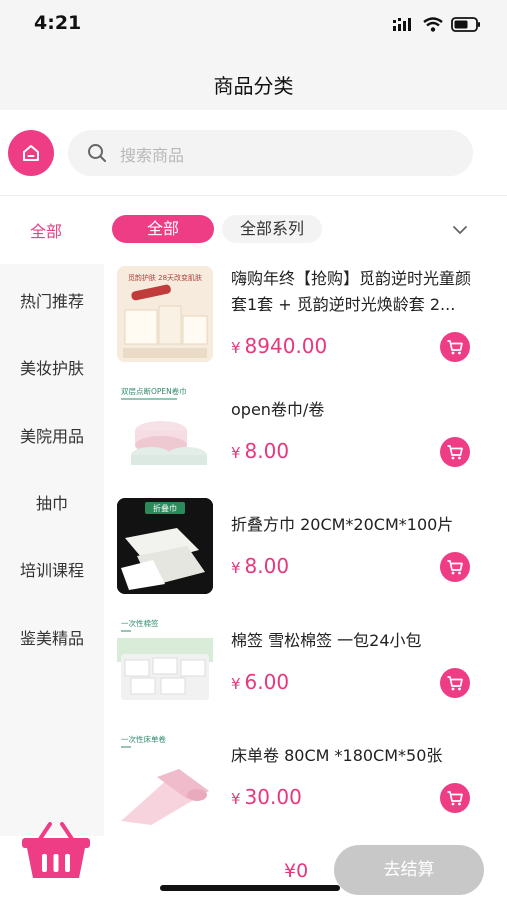  What do you see at coordinates (270, 153) in the screenshot?
I see `search-input: 搜索商品` at bounding box center [270, 153].